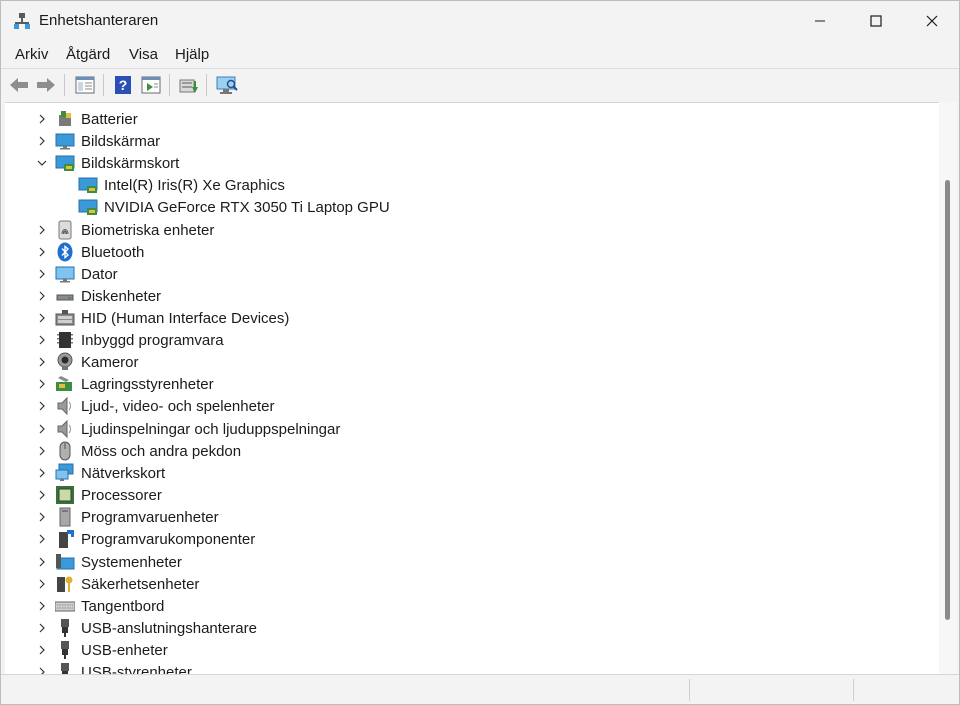 The height and width of the screenshot is (705, 960). I want to click on minimize-button, so click(820, 21).